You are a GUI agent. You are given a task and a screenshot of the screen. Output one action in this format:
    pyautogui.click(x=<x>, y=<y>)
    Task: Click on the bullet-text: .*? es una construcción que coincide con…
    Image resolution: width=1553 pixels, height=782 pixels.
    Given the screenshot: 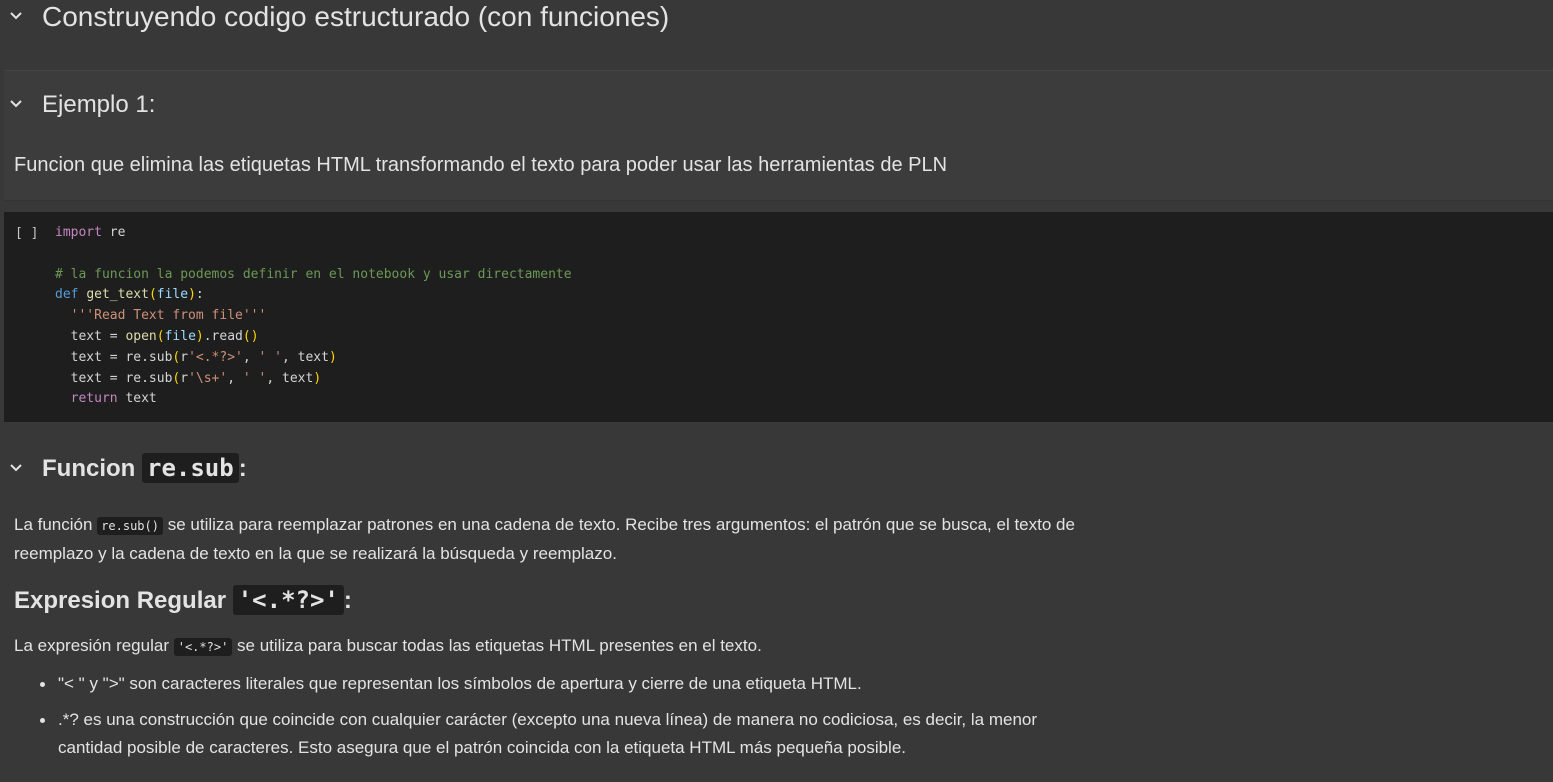 What is the action you would take?
    pyautogui.click(x=548, y=733)
    